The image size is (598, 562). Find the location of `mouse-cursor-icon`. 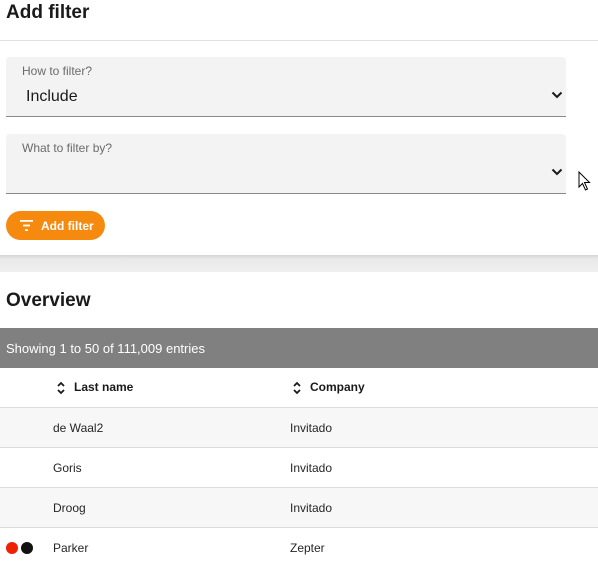

mouse-cursor-icon is located at coordinates (584, 181).